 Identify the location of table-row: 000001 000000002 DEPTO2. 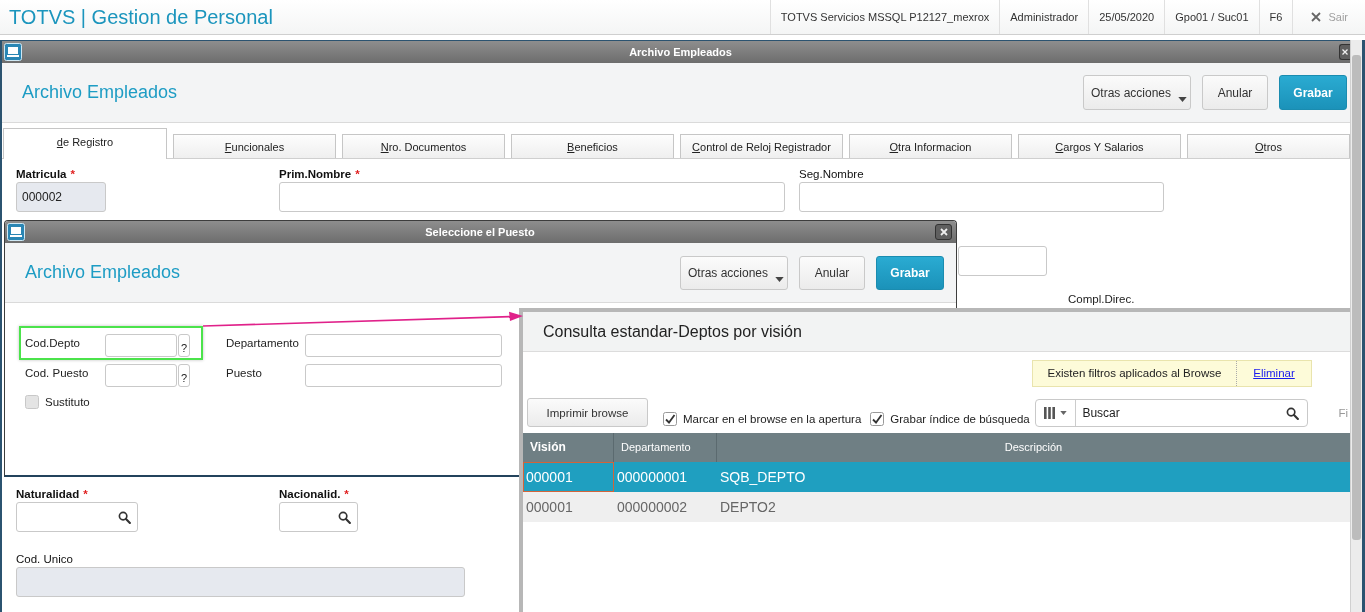
(936, 507).